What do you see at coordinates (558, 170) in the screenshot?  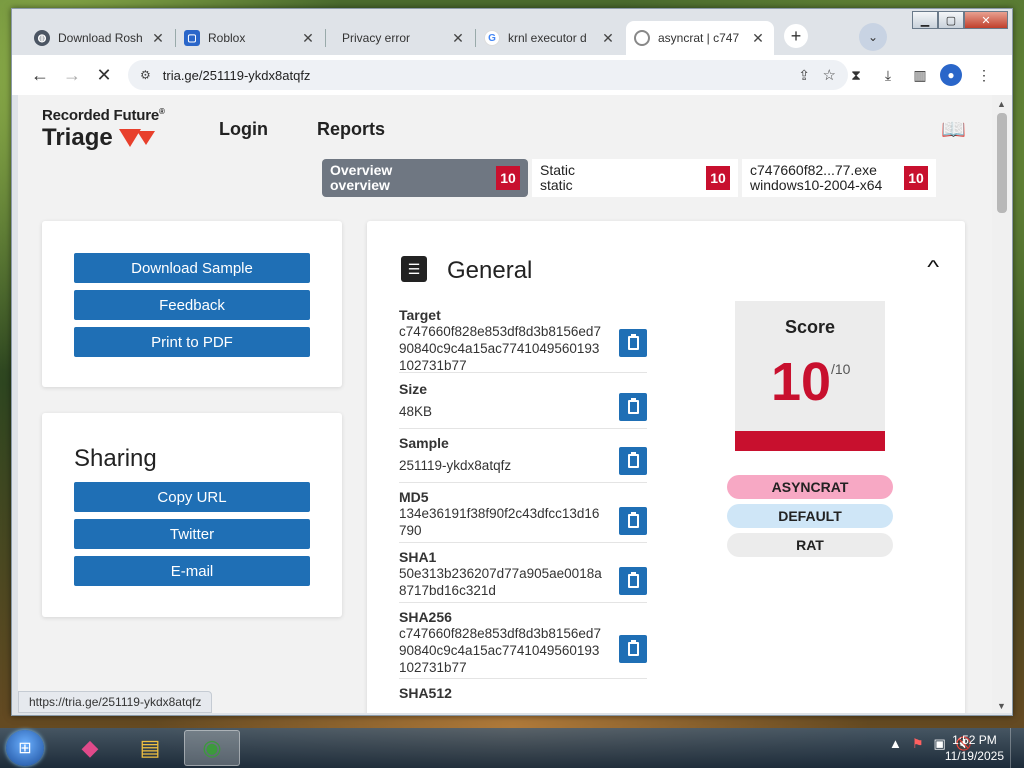 I see `tab-label: Static` at bounding box center [558, 170].